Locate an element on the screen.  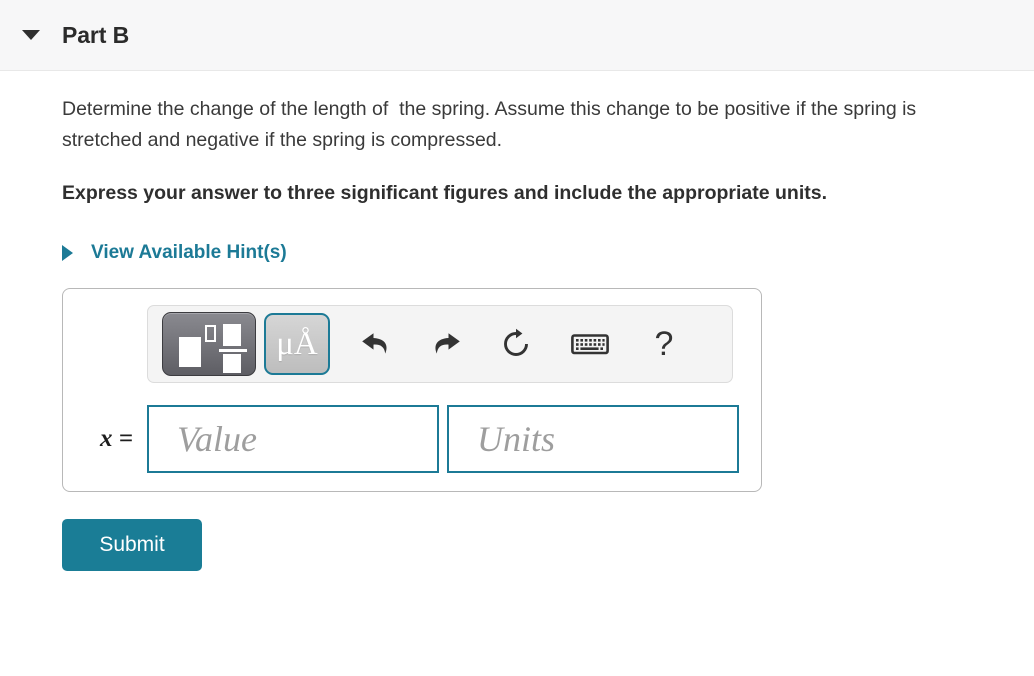
value-input: Value is located at coordinates (293, 439).